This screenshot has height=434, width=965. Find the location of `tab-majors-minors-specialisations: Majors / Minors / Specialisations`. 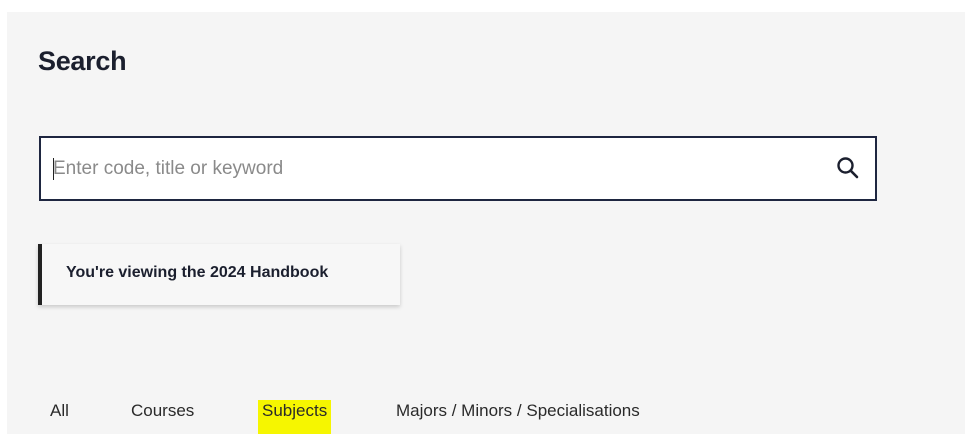

tab-majors-minors-specialisations: Majors / Minors / Specialisations is located at coordinates (518, 411).